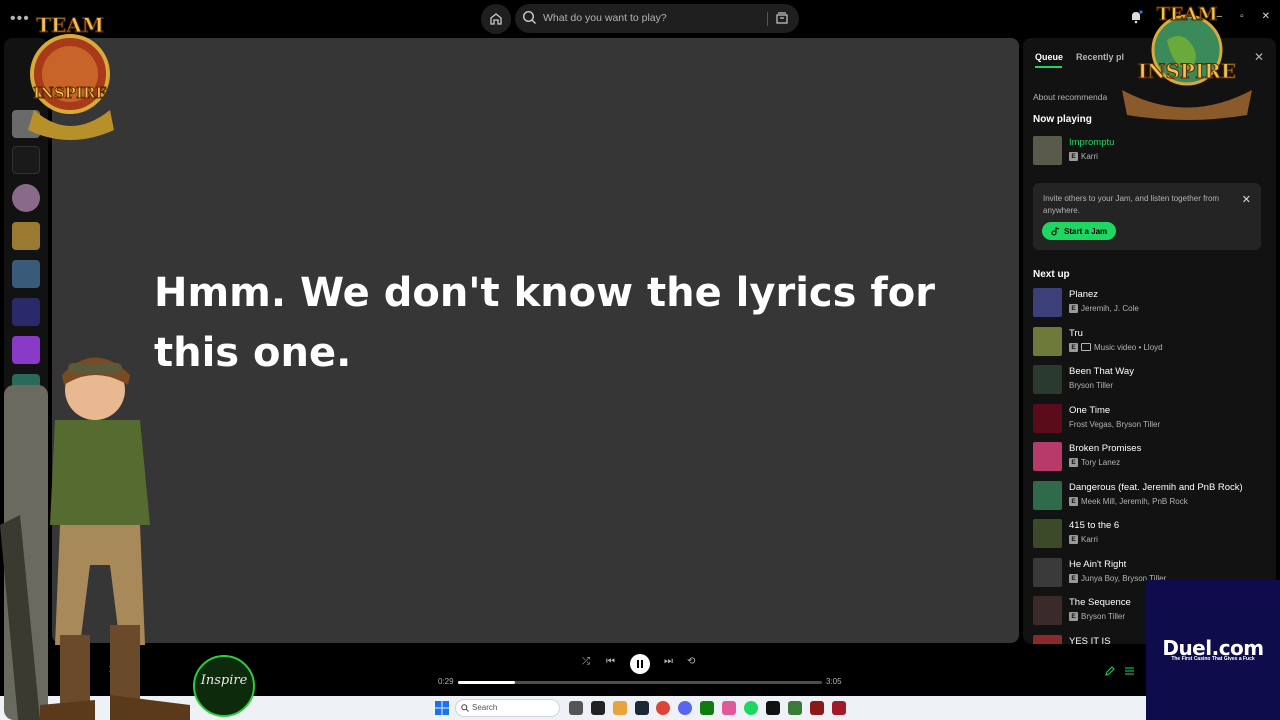 This screenshot has width=1280, height=720. What do you see at coordinates (529, 17) in the screenshot?
I see `search-icon` at bounding box center [529, 17].